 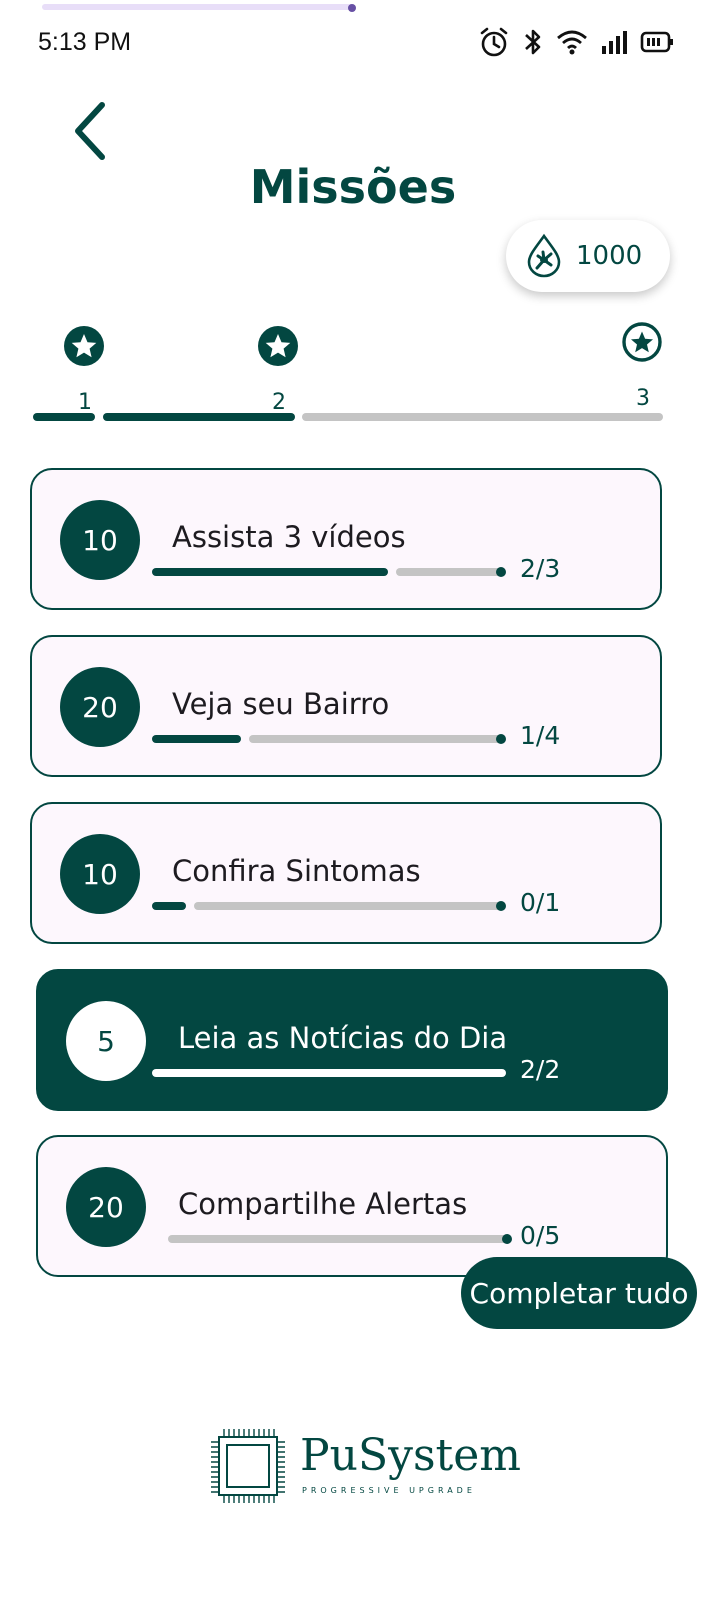 I want to click on mission-title: Confira Sintomas, so click(x=296, y=871).